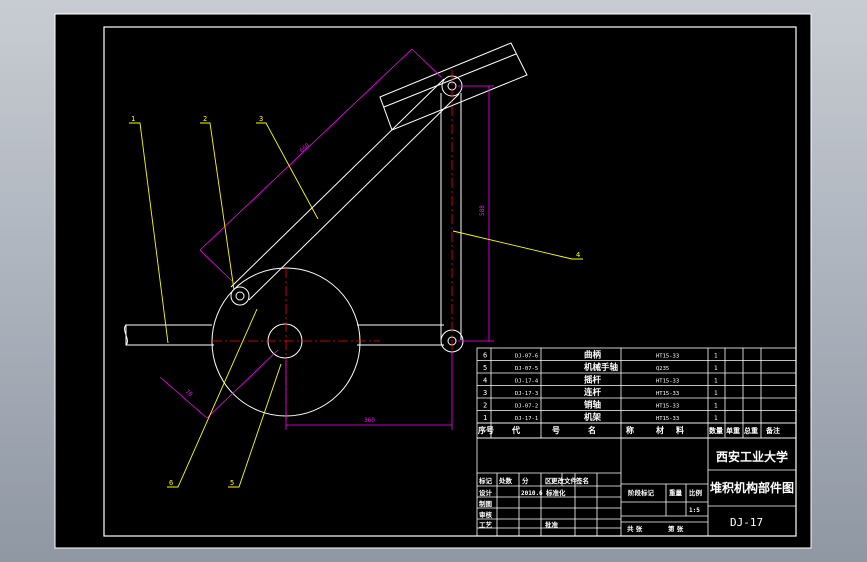  Describe the element at coordinates (752, 487) in the screenshot. I see `drawing-title: 堆积机构部件图` at that location.